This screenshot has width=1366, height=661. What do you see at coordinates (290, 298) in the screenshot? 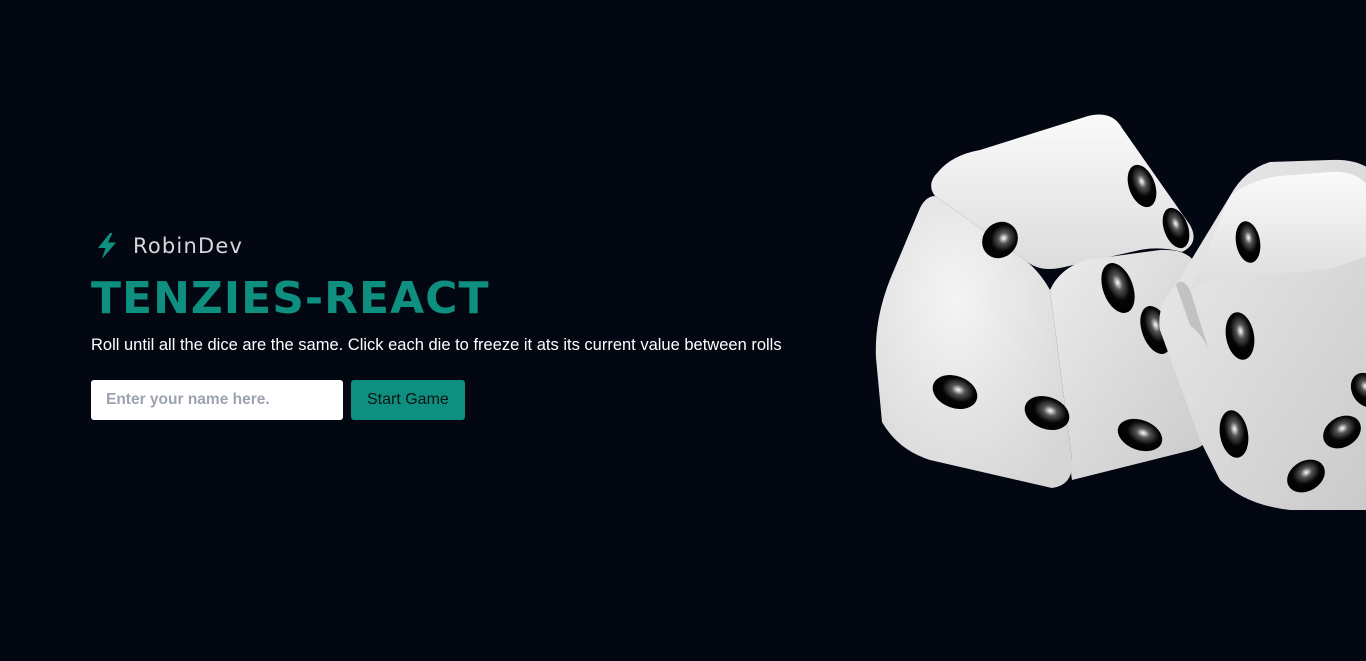
I see `page-title: TENZIES-REACT` at bounding box center [290, 298].